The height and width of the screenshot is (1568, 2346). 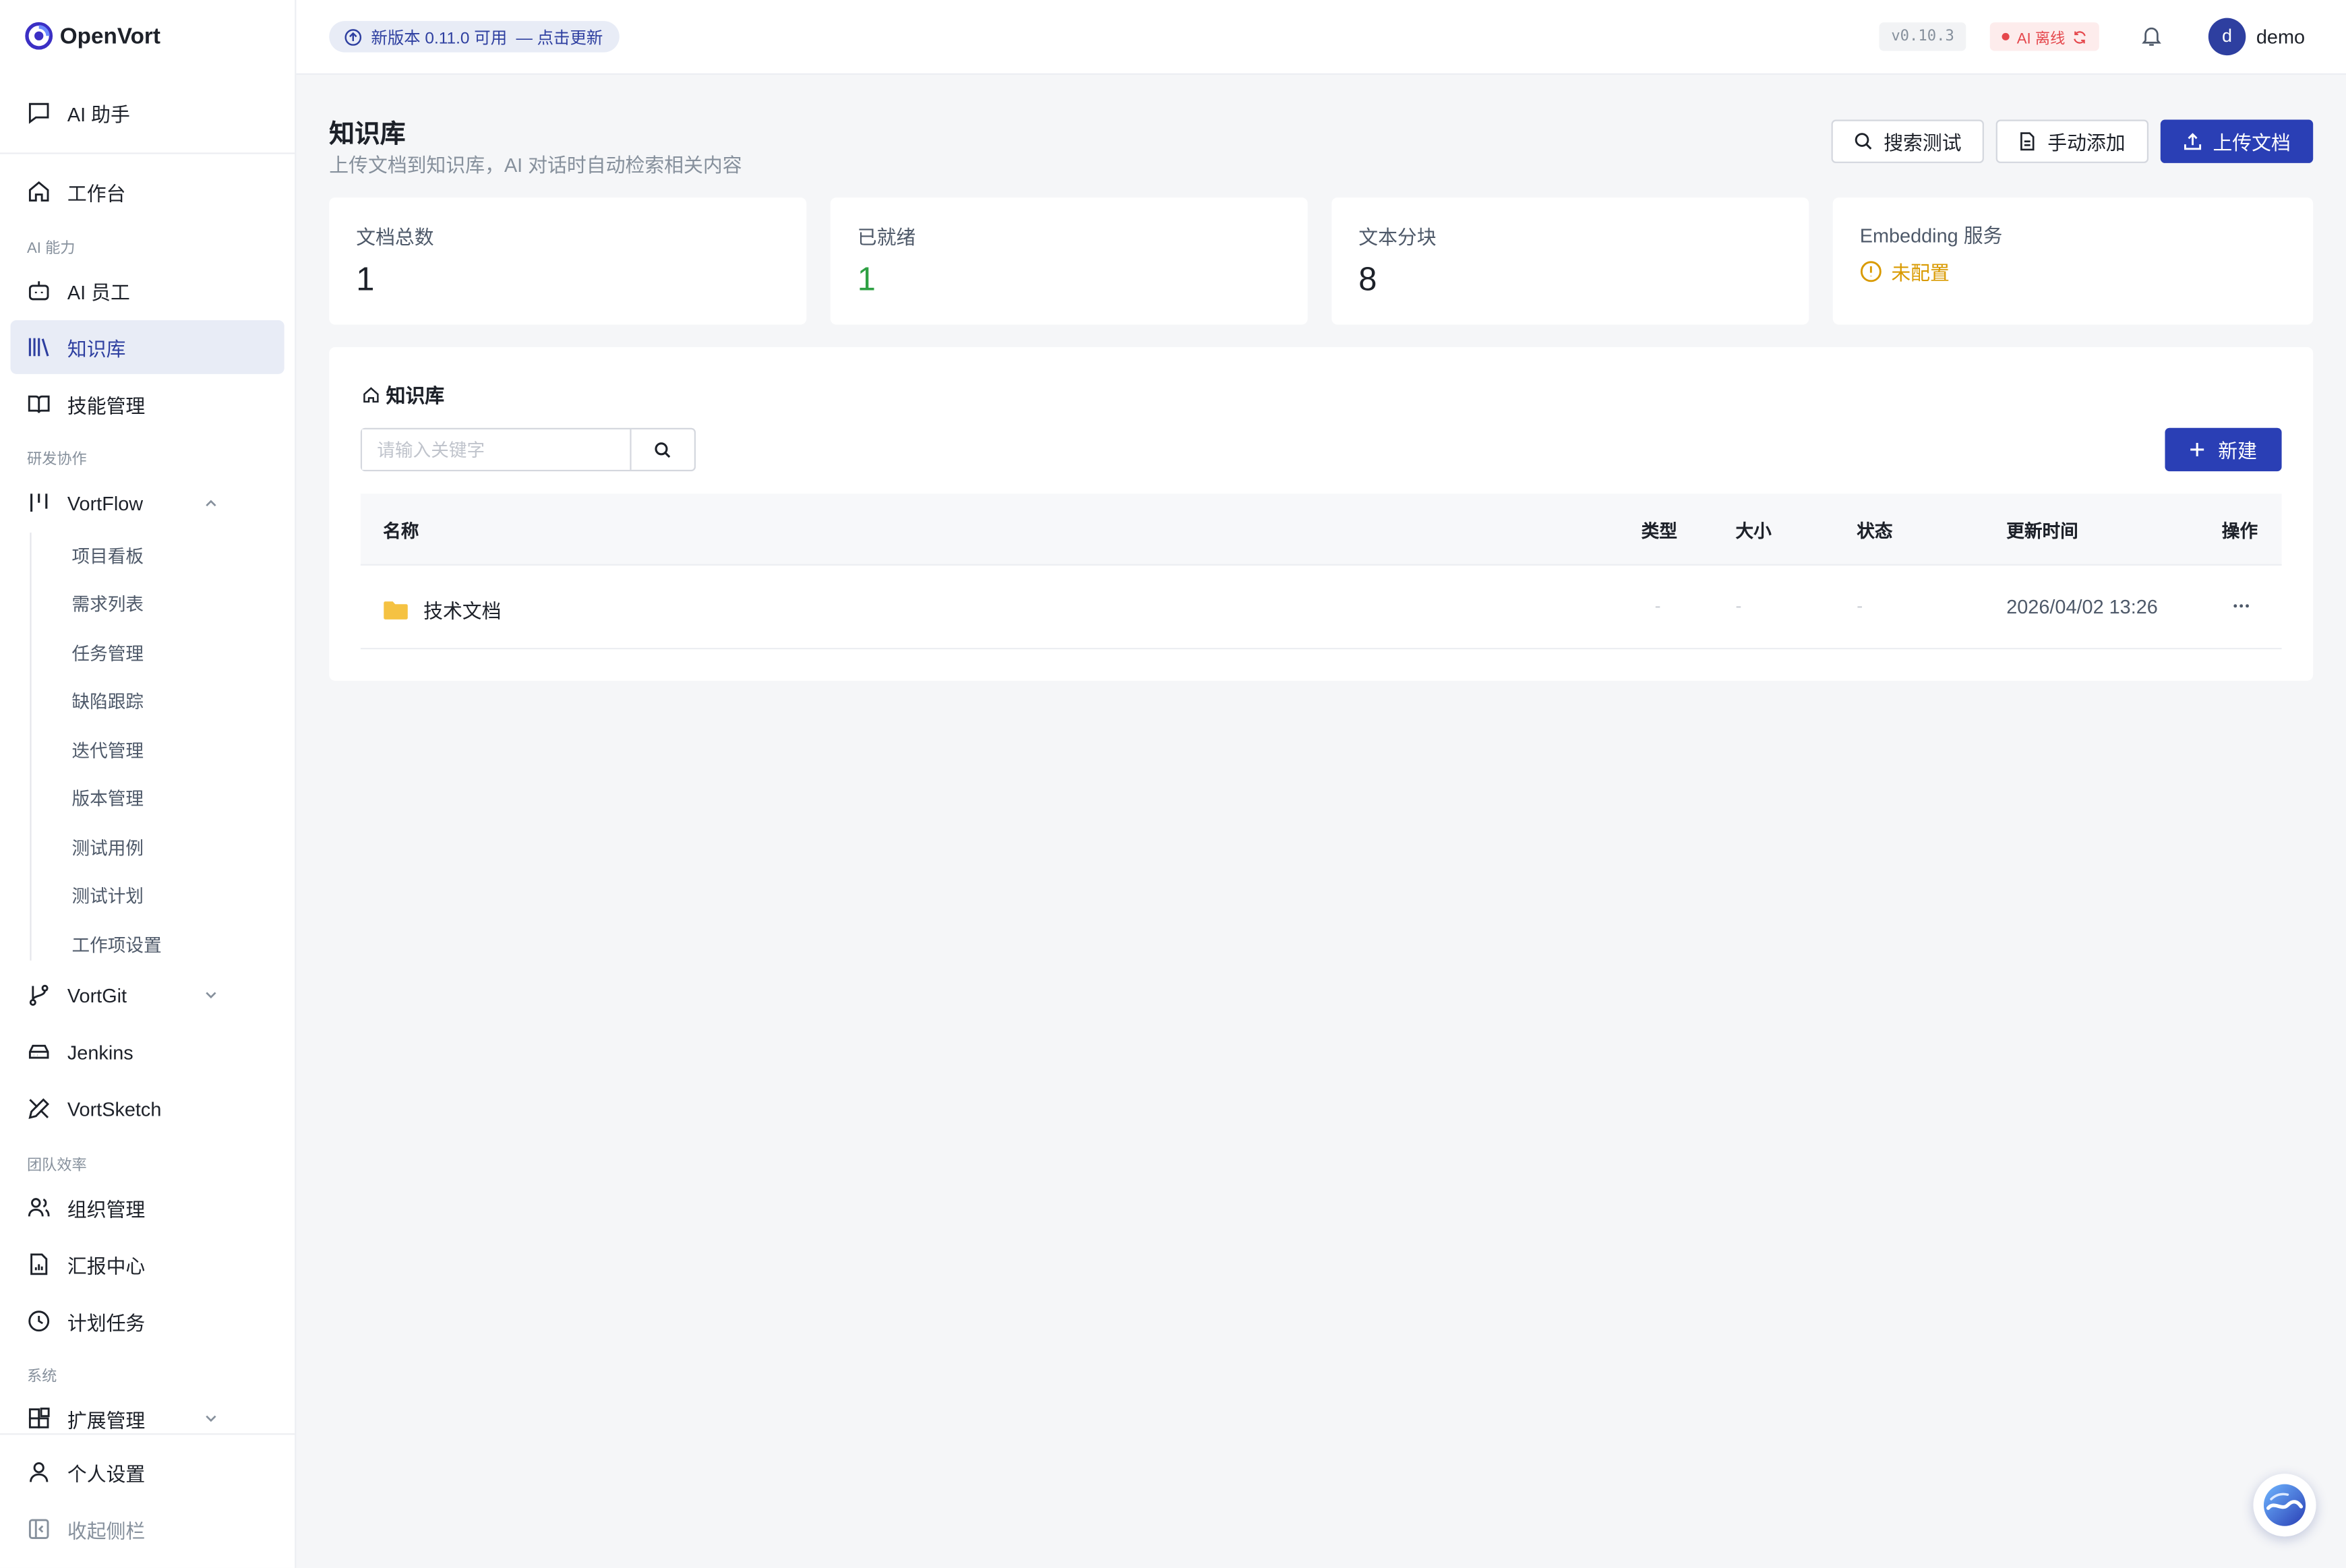 I want to click on panel-collapse-icon, so click(x=39, y=1529).